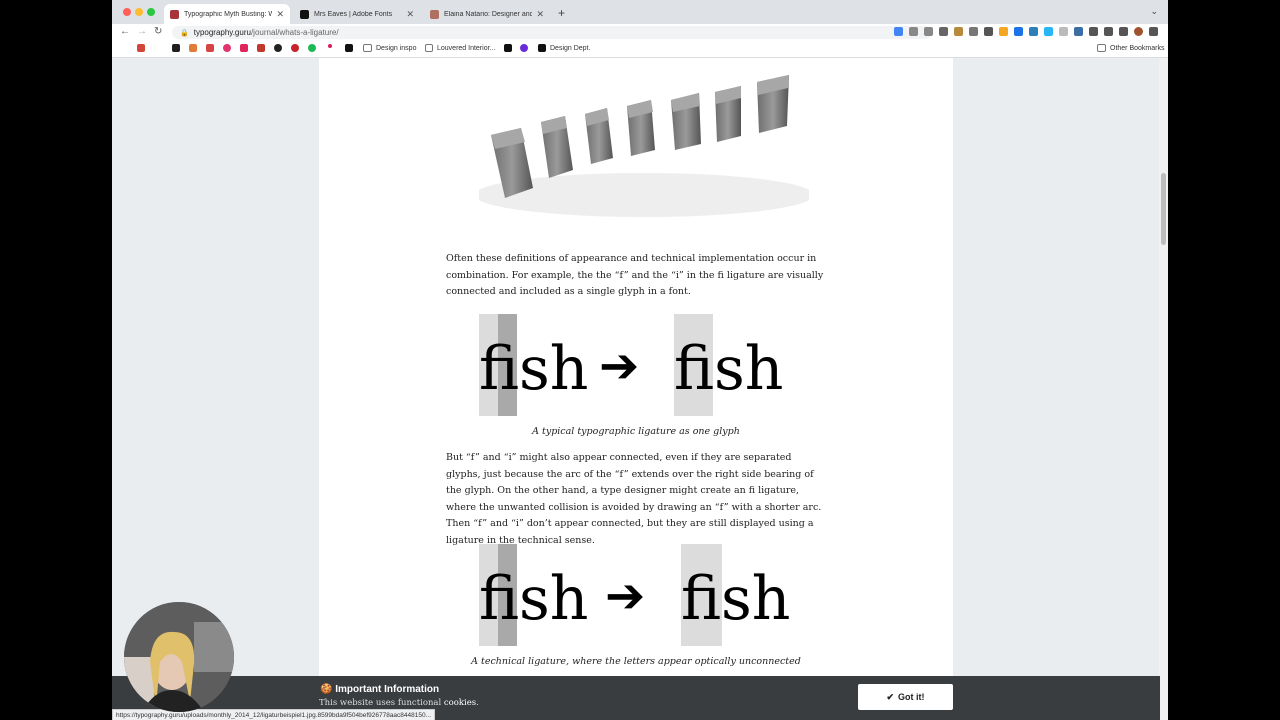 The image size is (1280, 720). What do you see at coordinates (326, 689) in the screenshot?
I see `cookie-icon: 🍪` at bounding box center [326, 689].